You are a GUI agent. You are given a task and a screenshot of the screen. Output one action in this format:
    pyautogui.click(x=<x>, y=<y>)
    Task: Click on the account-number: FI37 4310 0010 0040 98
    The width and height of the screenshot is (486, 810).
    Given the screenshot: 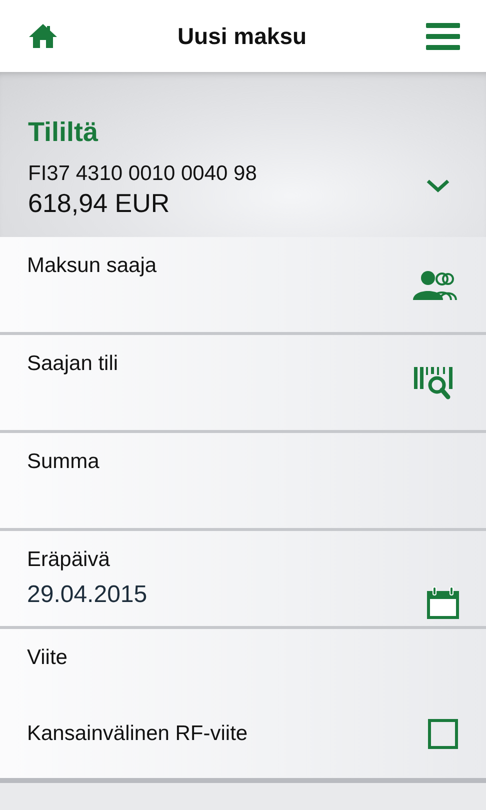 What is the action you would take?
    pyautogui.click(x=143, y=174)
    